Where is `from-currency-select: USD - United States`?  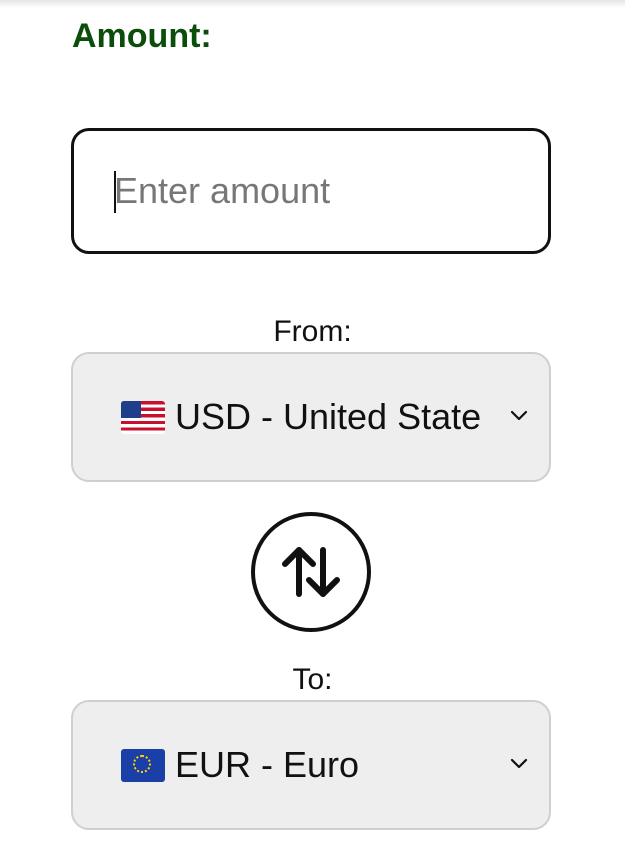
from-currency-select: USD - United States is located at coordinates (311, 417).